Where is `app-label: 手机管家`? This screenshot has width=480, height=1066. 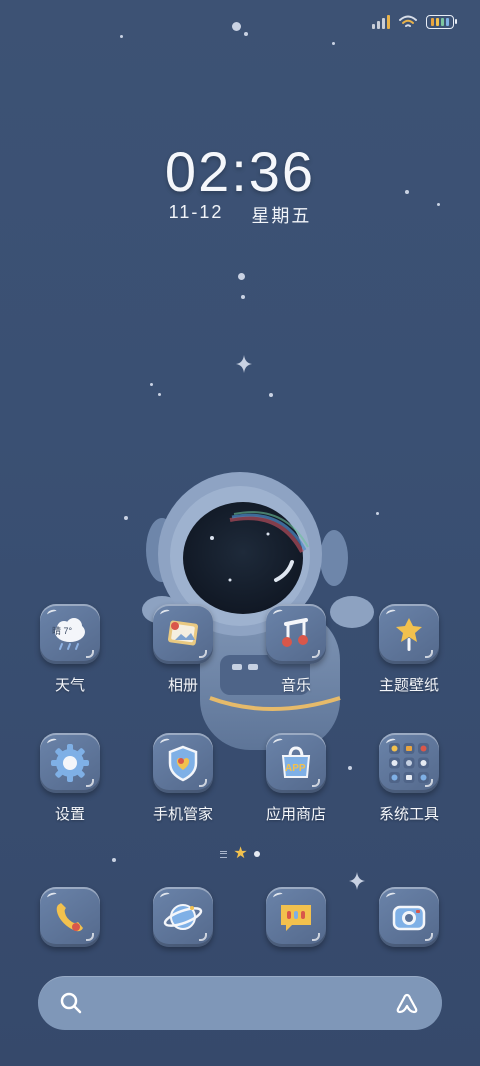 app-label: 手机管家 is located at coordinates (182, 814).